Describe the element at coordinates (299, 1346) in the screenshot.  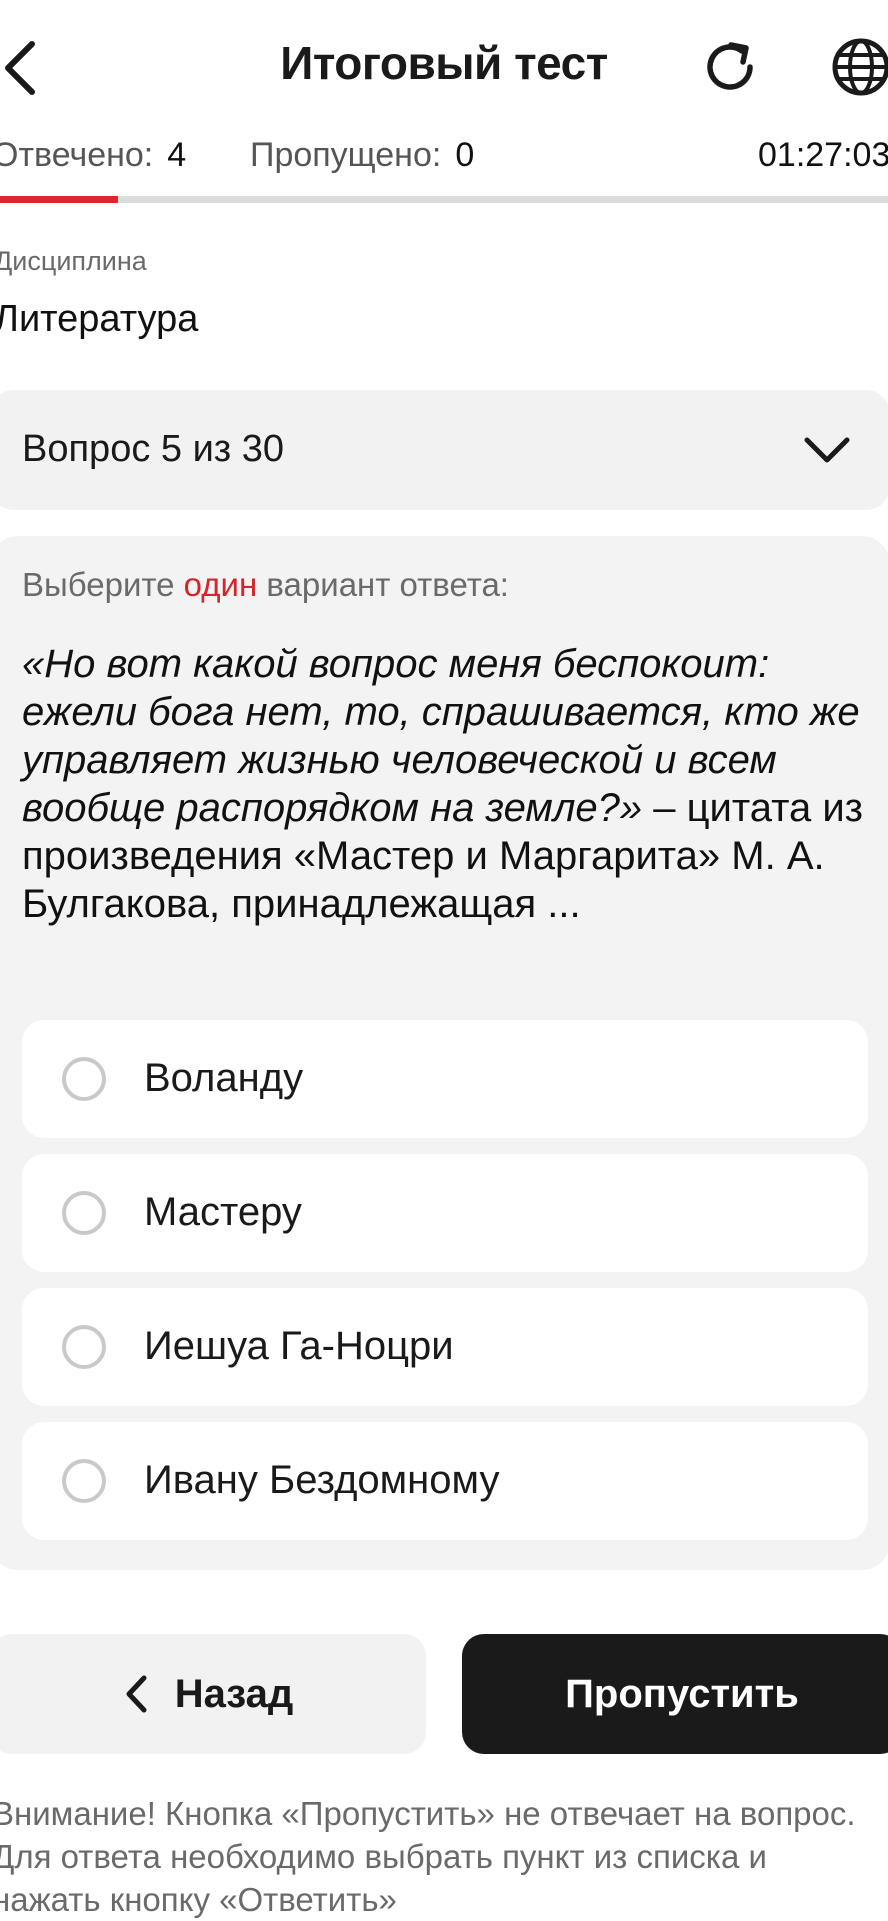
I see `answer-option-label: Иешуа Га-Ноцри` at that location.